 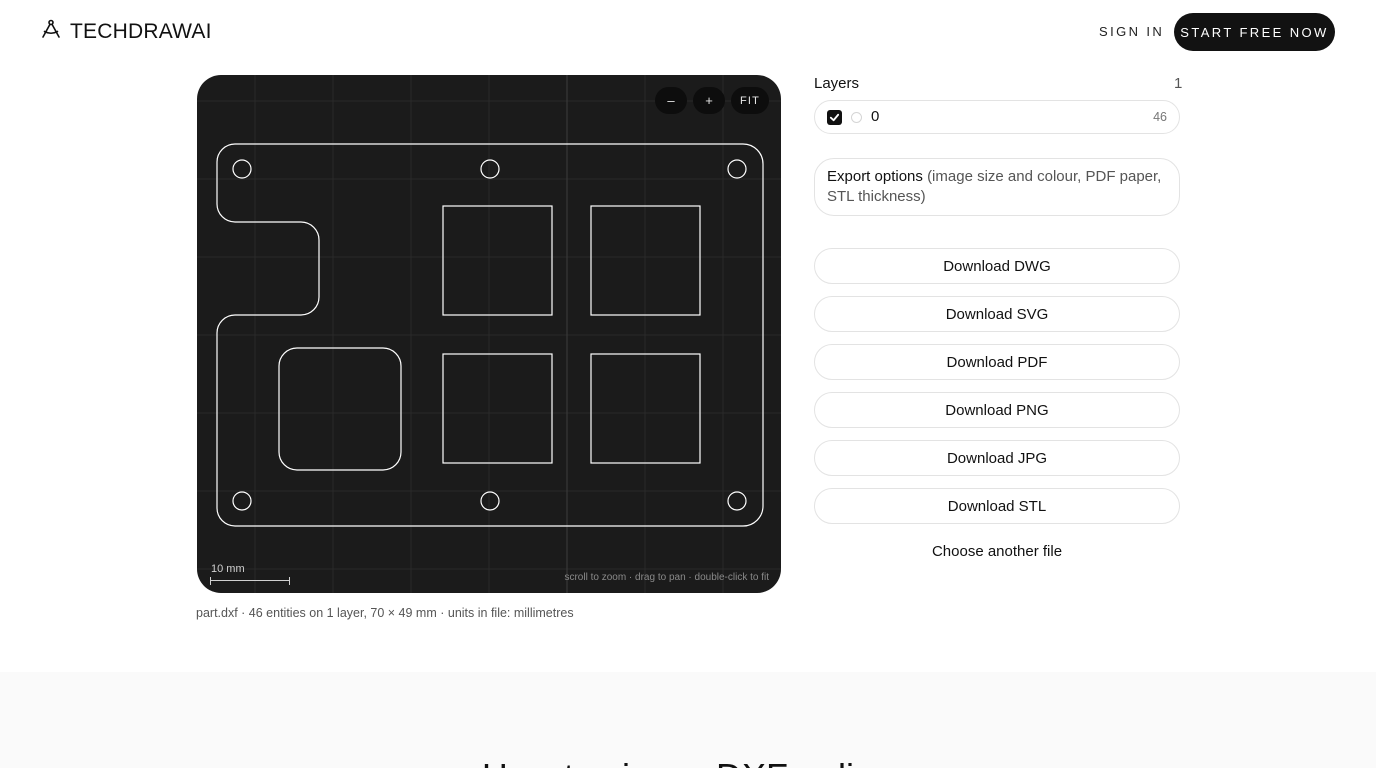 I want to click on rounded-cutout, so click(x=340, y=409).